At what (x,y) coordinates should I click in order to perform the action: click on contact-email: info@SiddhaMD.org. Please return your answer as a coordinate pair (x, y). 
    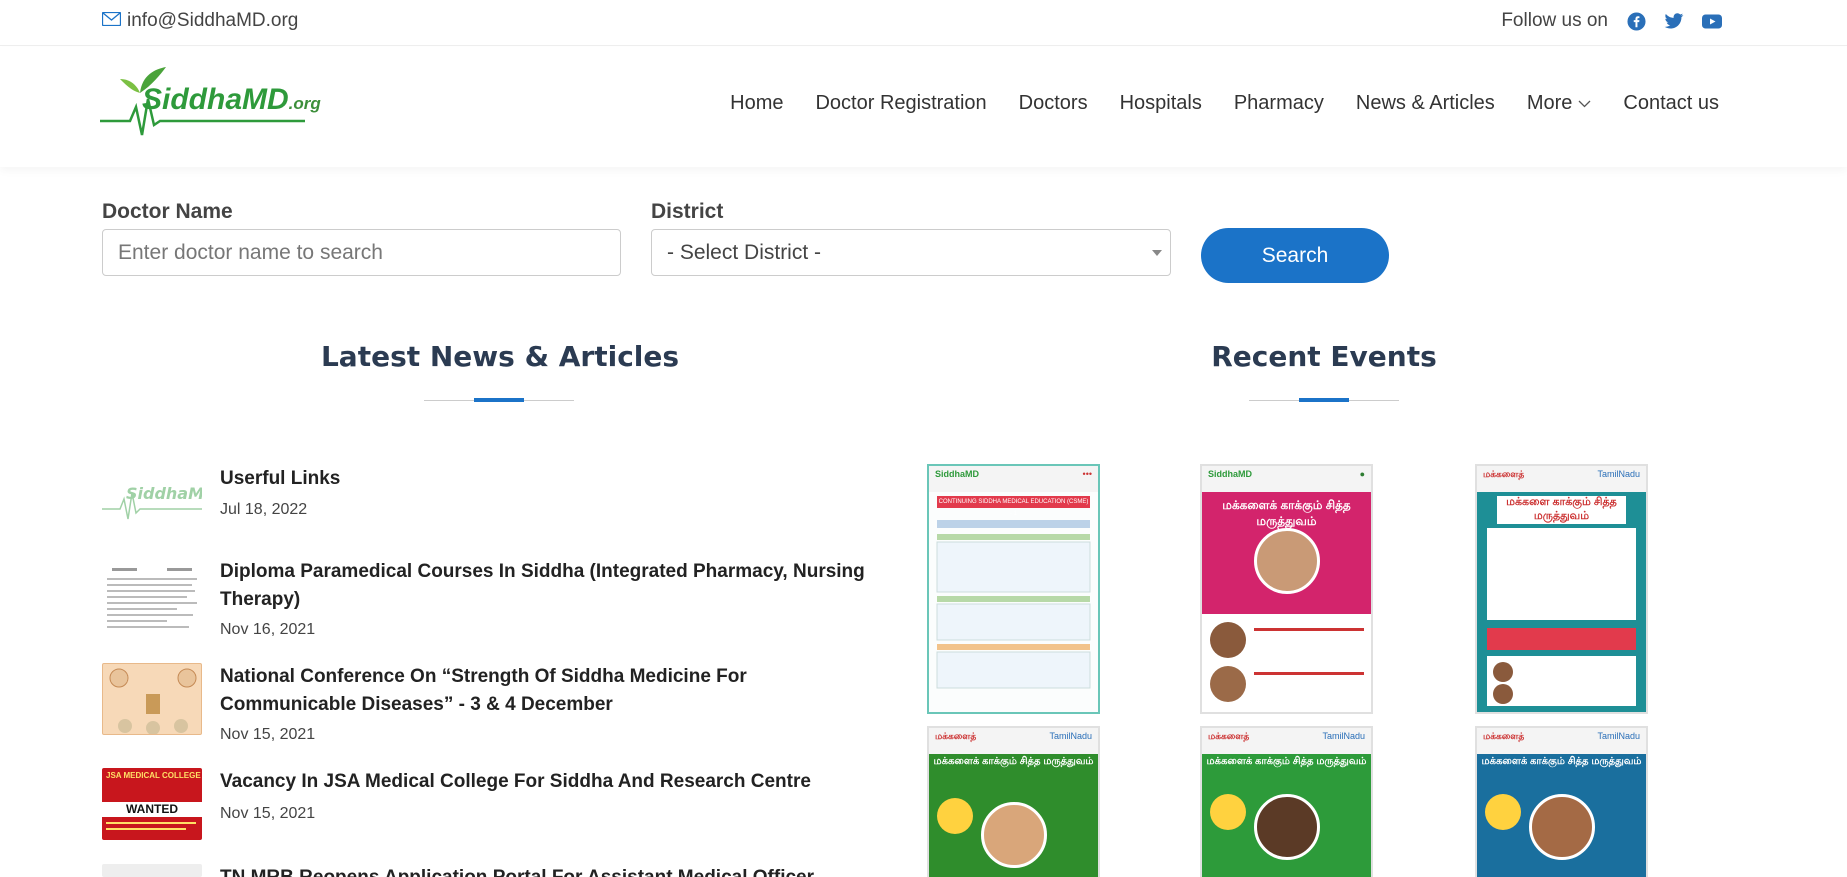
    Looking at the image, I should click on (200, 21).